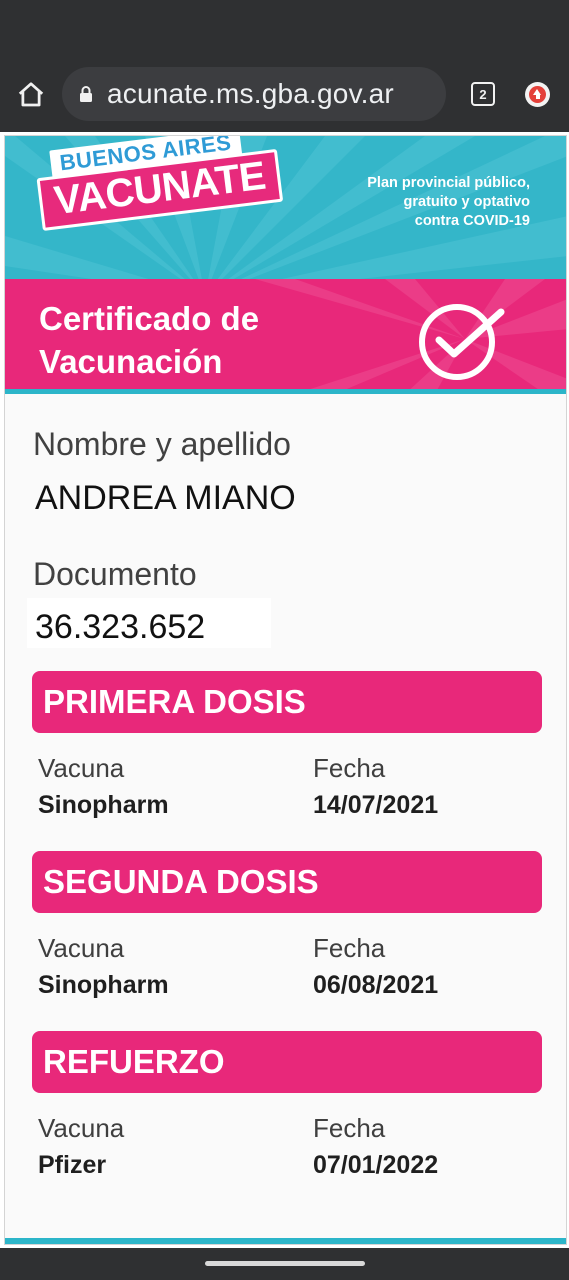 Image resolution: width=569 pixels, height=1280 pixels. I want to click on date-value: 06/08/2021, so click(376, 985).